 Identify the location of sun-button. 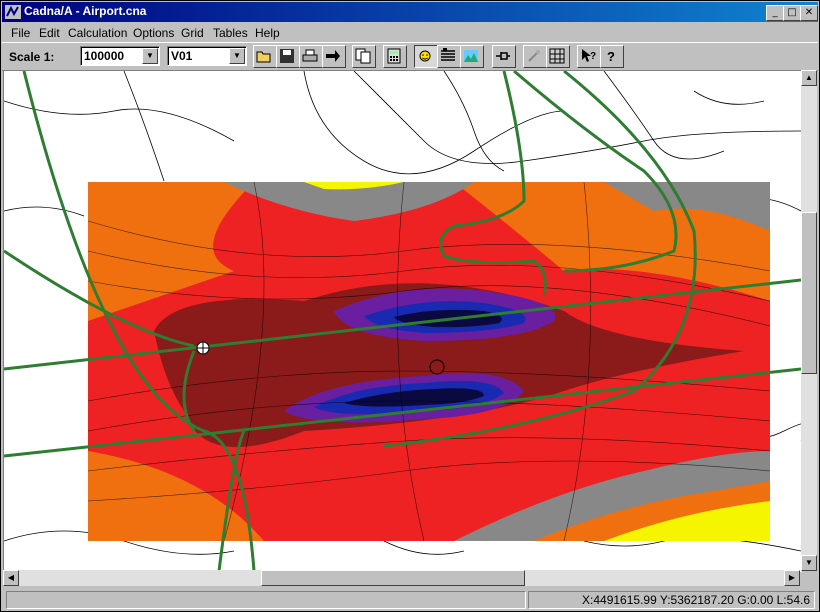
(426, 56).